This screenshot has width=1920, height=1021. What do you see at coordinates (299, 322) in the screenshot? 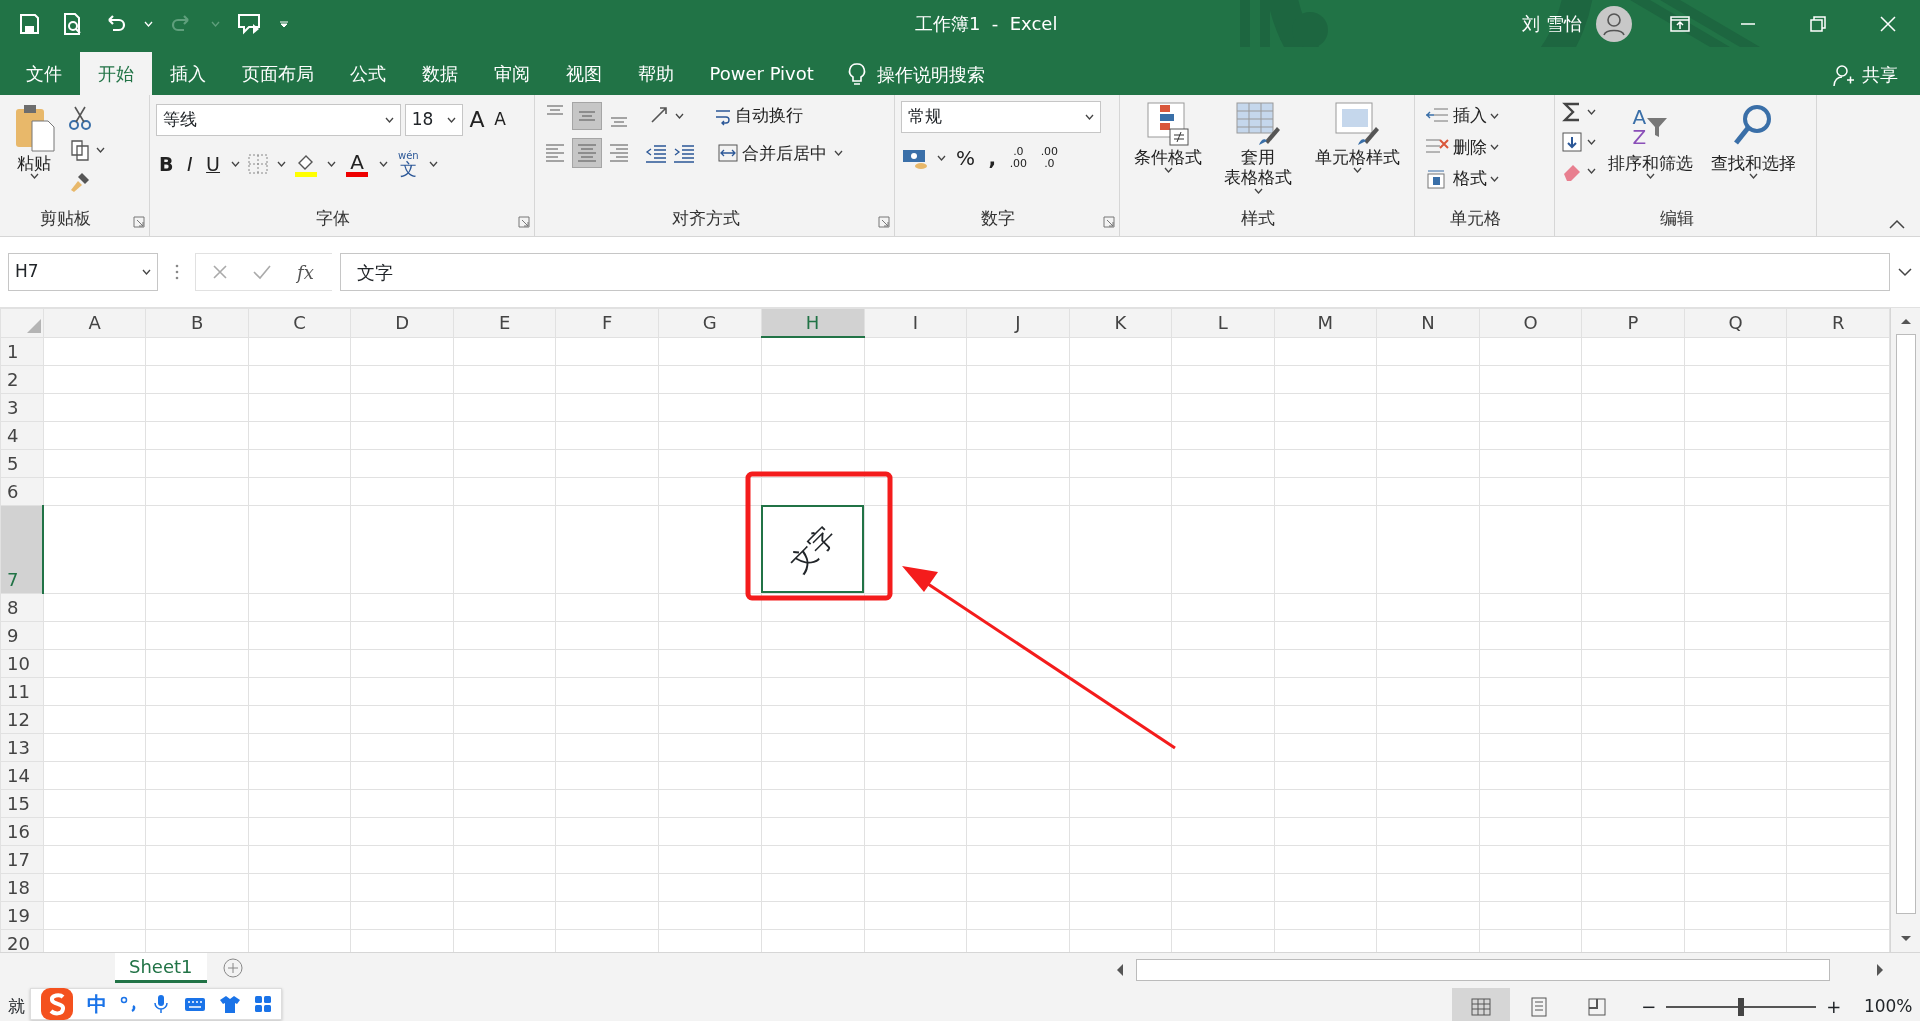
I see `column-header: C` at bounding box center [299, 322].